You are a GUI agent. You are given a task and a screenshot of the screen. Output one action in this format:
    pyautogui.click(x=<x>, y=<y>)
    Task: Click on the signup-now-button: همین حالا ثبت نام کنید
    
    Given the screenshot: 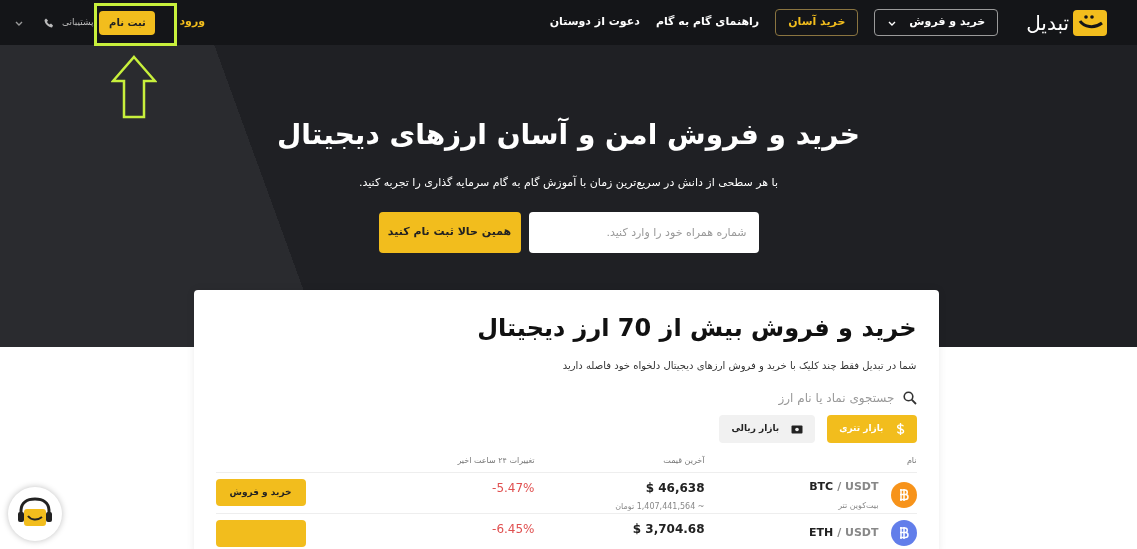 What is the action you would take?
    pyautogui.click(x=449, y=232)
    